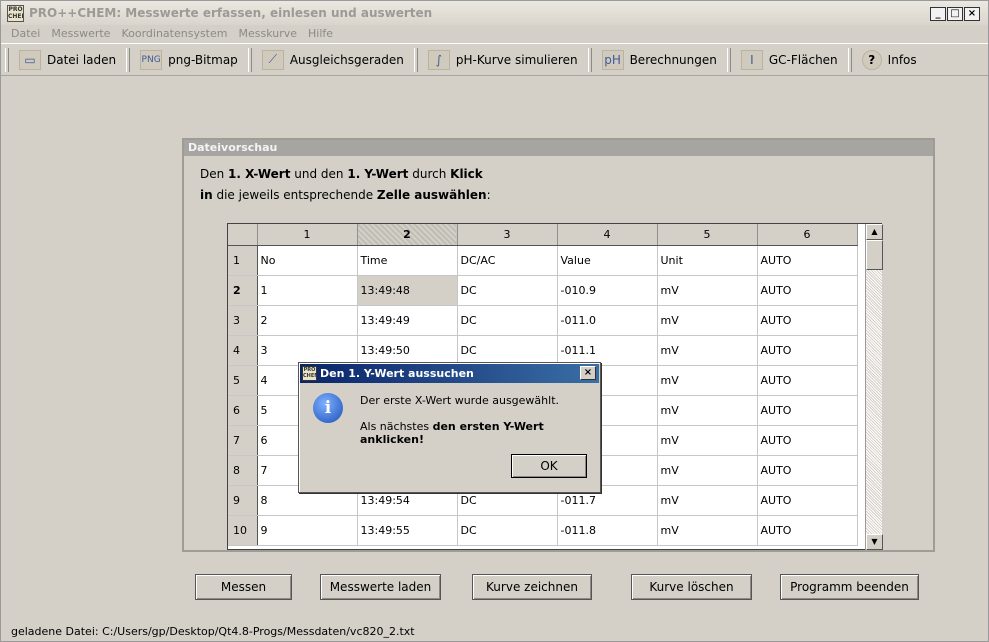  What do you see at coordinates (691, 587) in the screenshot?
I see `kurve-loeschen-button: Kurve löschen` at bounding box center [691, 587].